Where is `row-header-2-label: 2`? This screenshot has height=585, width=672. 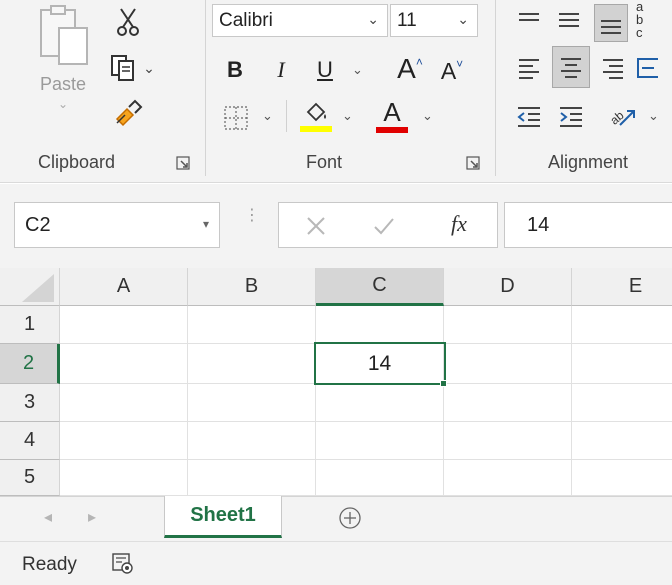 row-header-2-label: 2 is located at coordinates (28, 363).